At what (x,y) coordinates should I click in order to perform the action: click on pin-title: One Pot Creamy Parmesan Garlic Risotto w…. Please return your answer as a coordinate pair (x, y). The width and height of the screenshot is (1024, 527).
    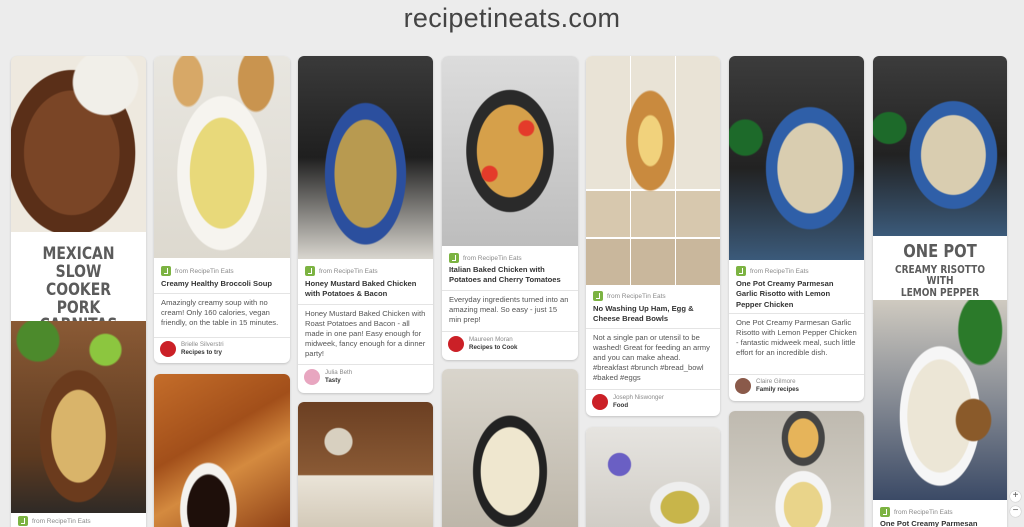
    Looking at the image, I should click on (796, 294).